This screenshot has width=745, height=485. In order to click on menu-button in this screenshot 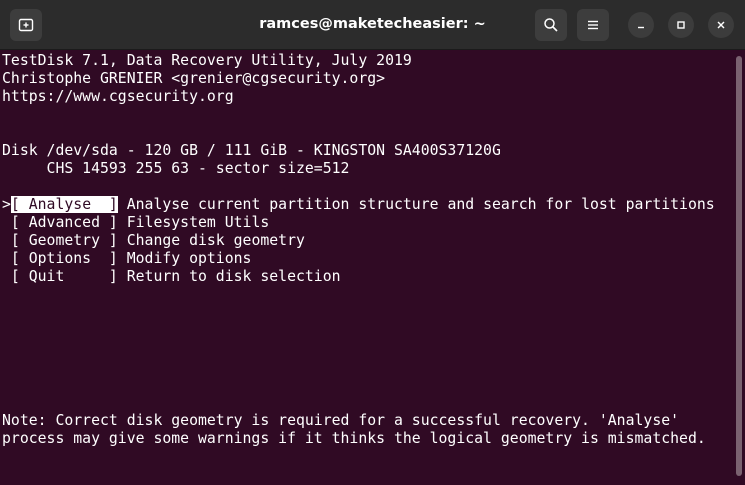, I will do `click(593, 25)`.